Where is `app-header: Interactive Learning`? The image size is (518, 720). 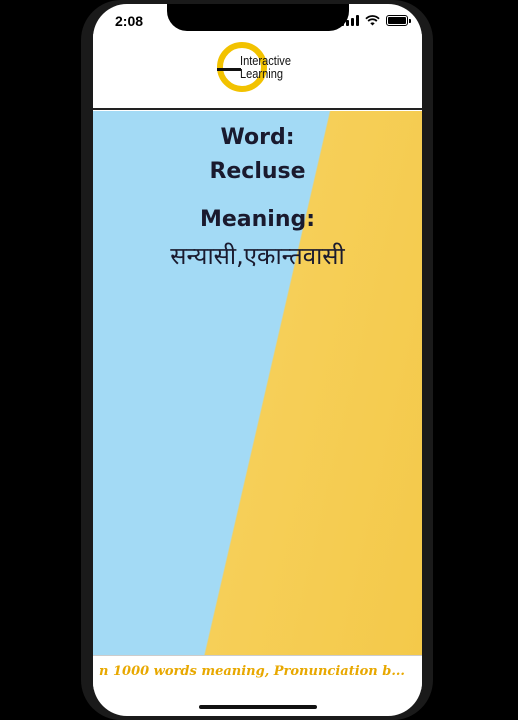
app-header: Interactive Learning is located at coordinates (257, 72).